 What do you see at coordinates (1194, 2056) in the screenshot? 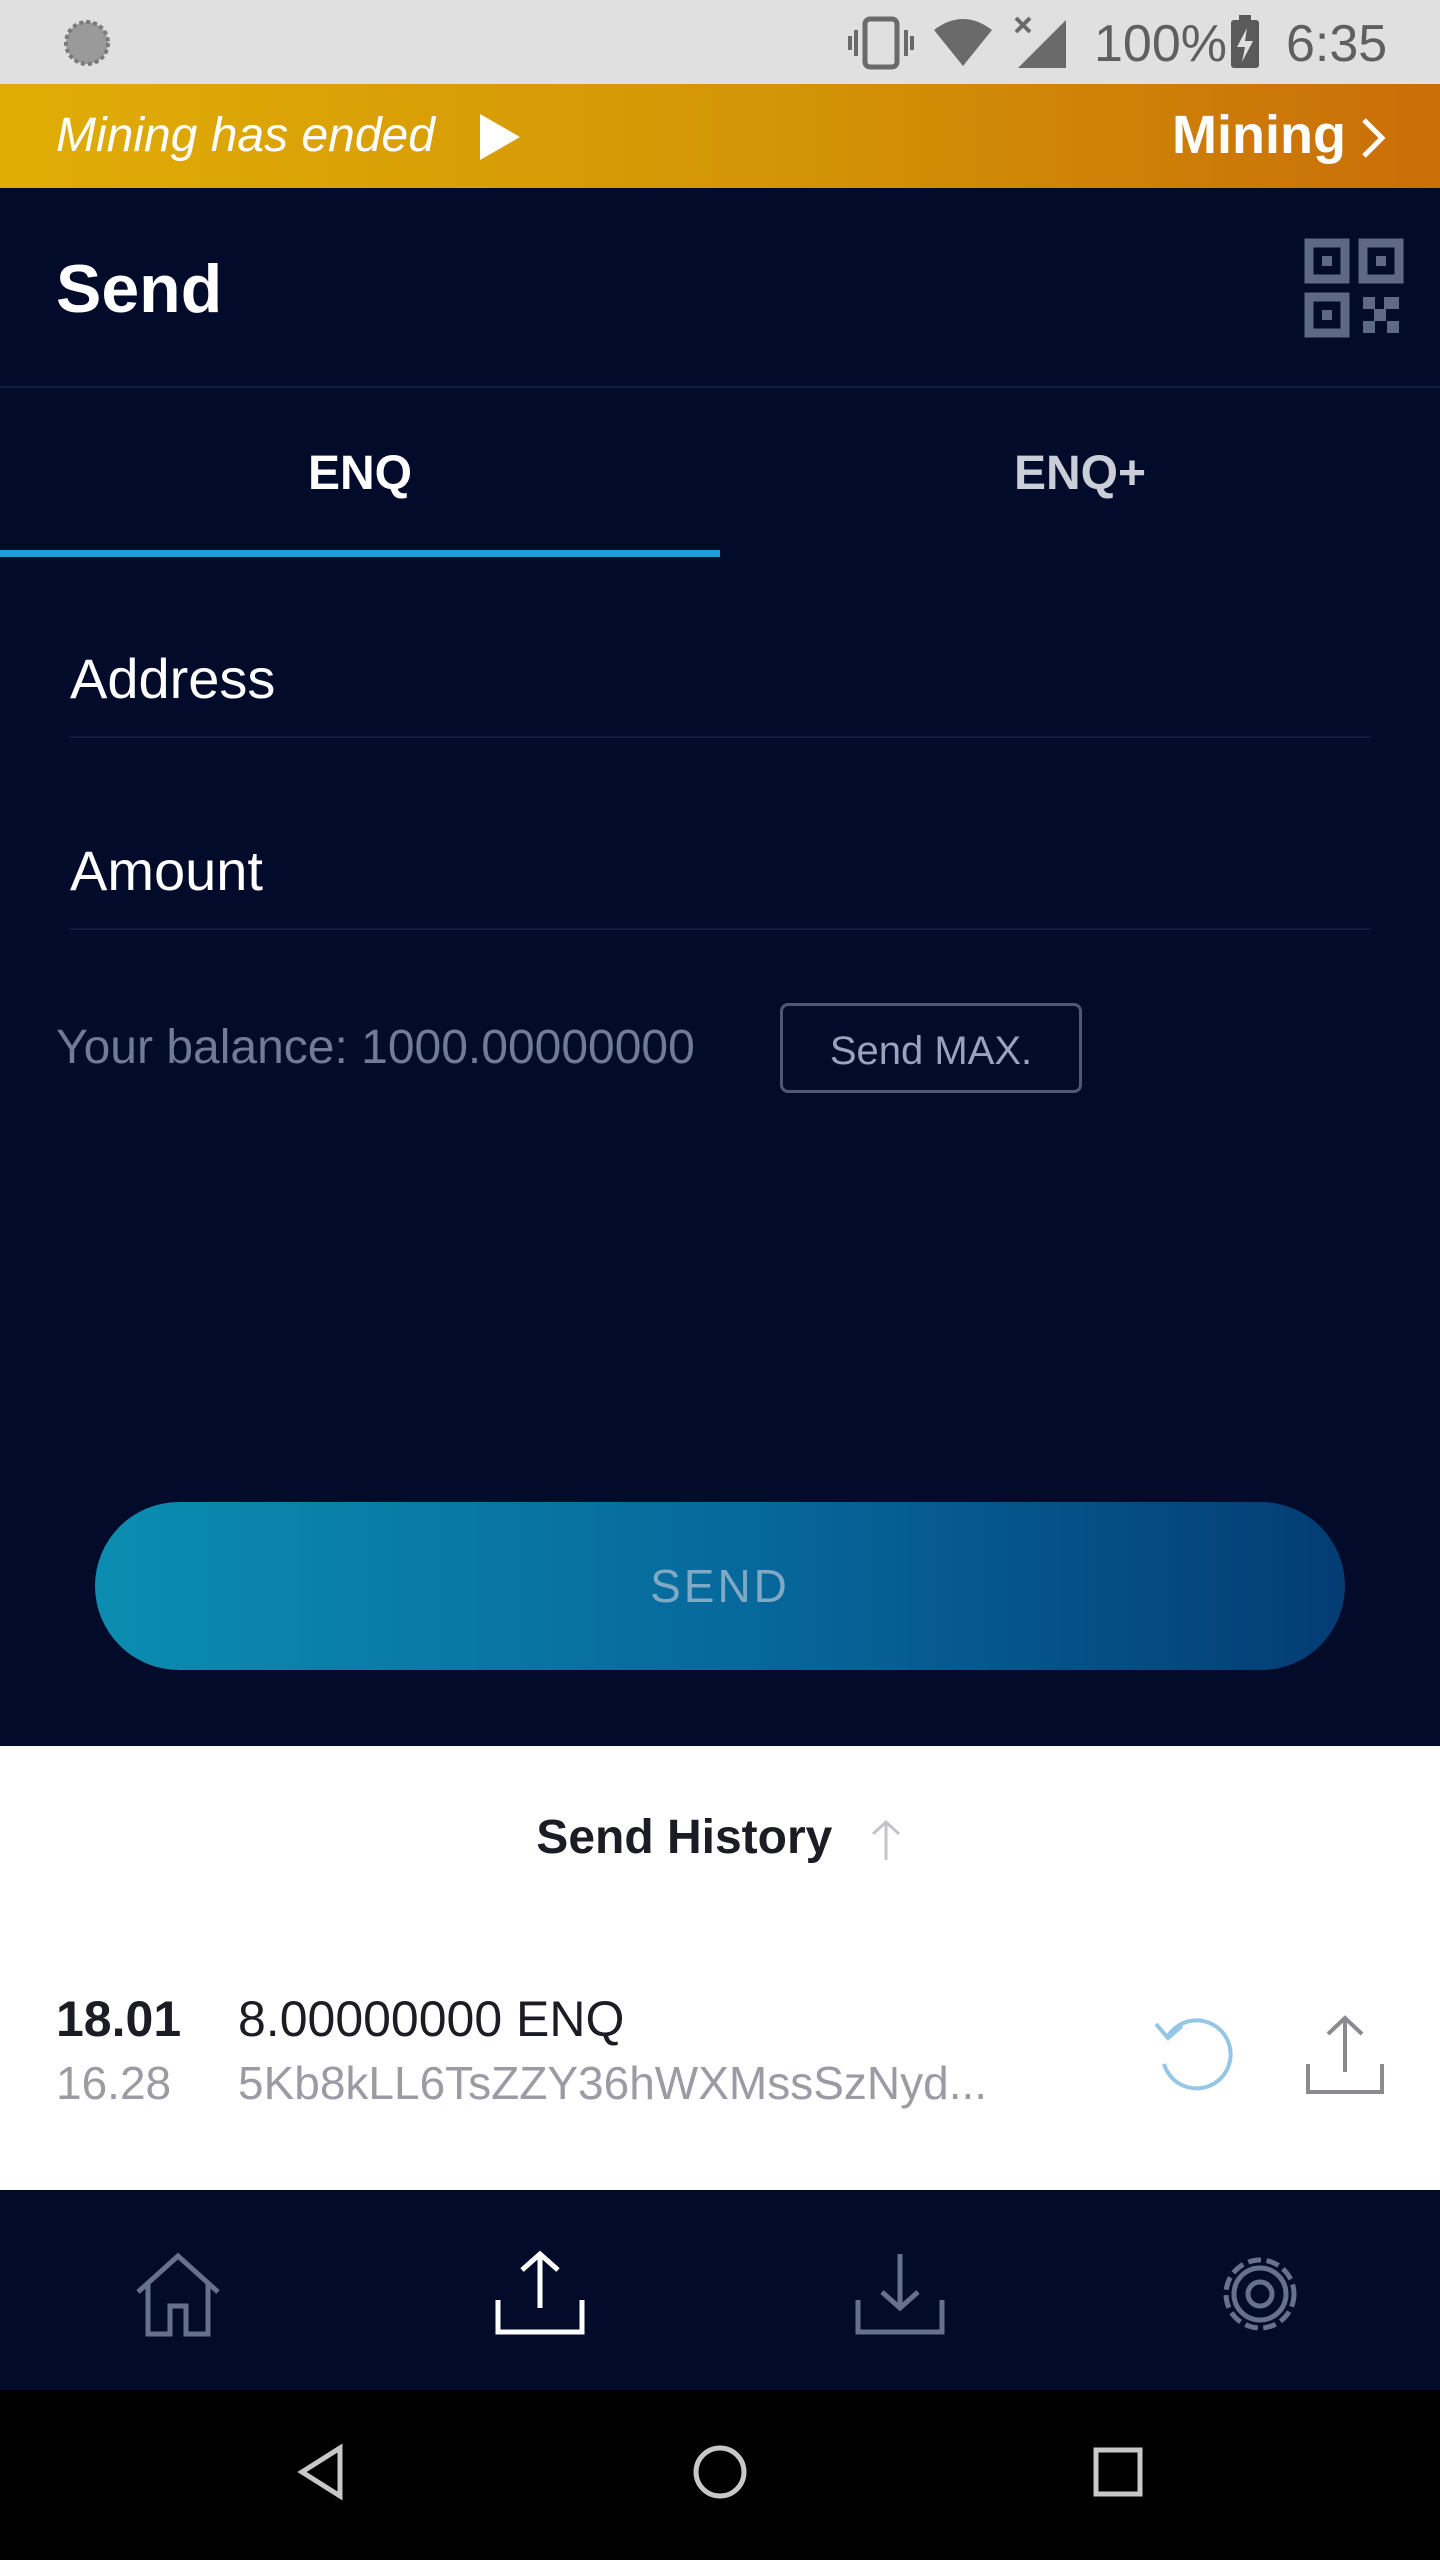
I see `repeat-icon` at bounding box center [1194, 2056].